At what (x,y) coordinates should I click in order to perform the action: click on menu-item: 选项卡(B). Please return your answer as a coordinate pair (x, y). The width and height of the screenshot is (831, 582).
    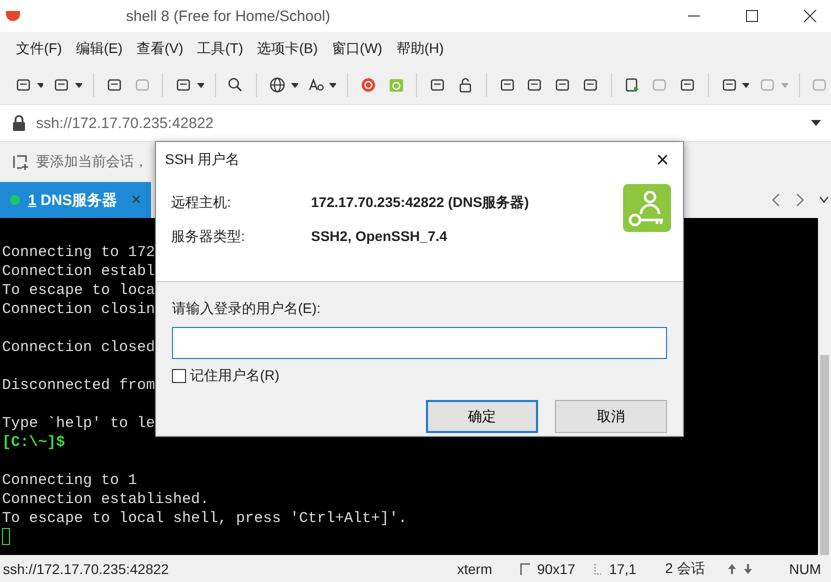
    Looking at the image, I should click on (287, 49).